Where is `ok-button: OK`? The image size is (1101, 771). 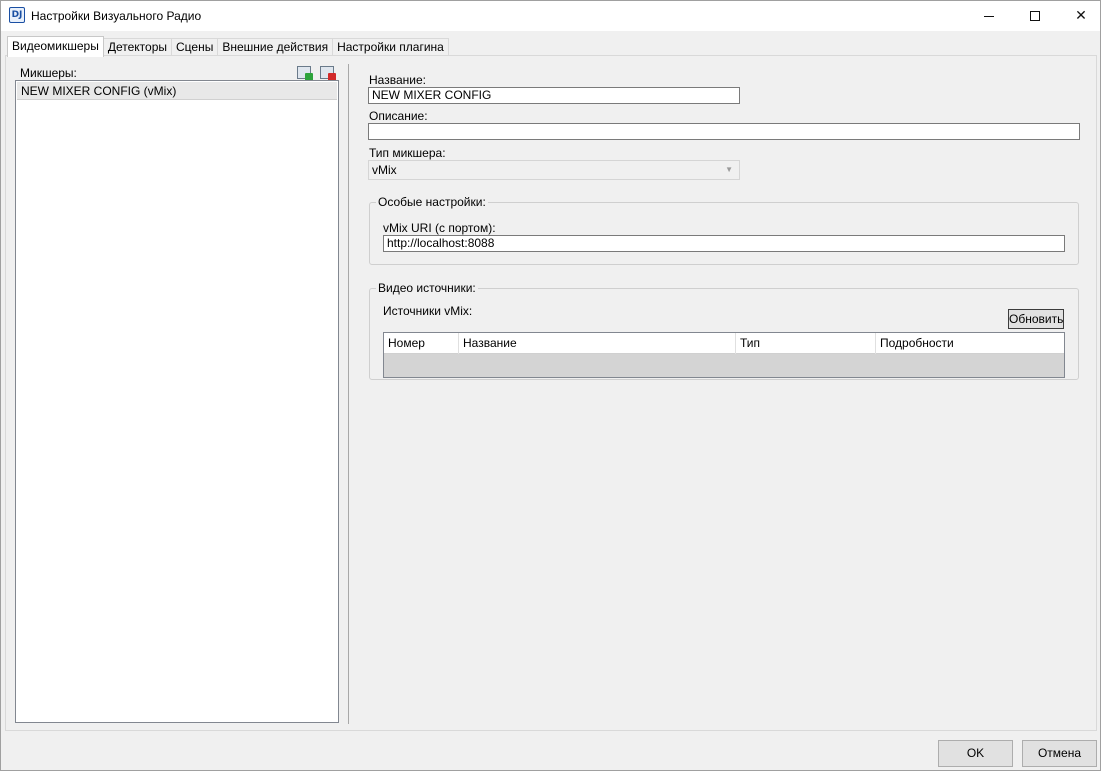 ok-button: OK is located at coordinates (975, 753).